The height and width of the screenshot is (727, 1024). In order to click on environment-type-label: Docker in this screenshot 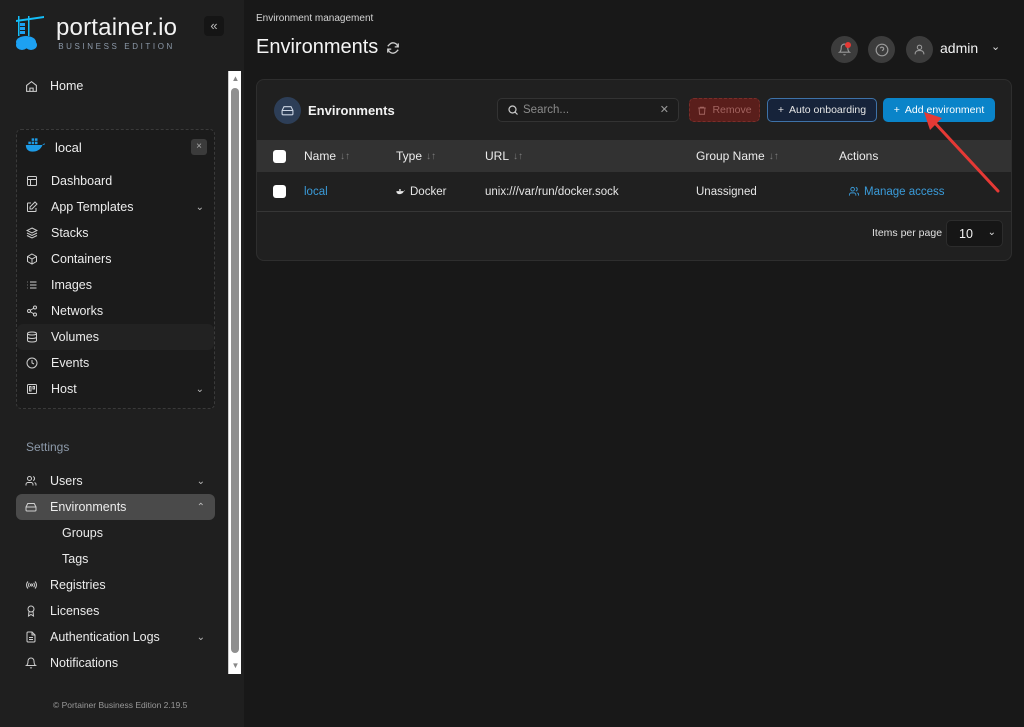, I will do `click(428, 191)`.